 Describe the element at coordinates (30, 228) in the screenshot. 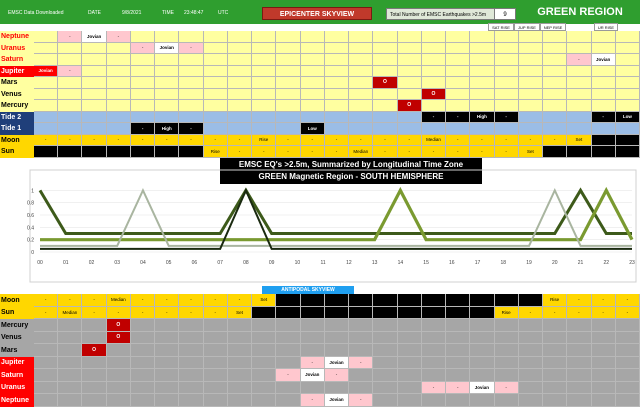

I see `y-tick-label: 0.4` at that location.